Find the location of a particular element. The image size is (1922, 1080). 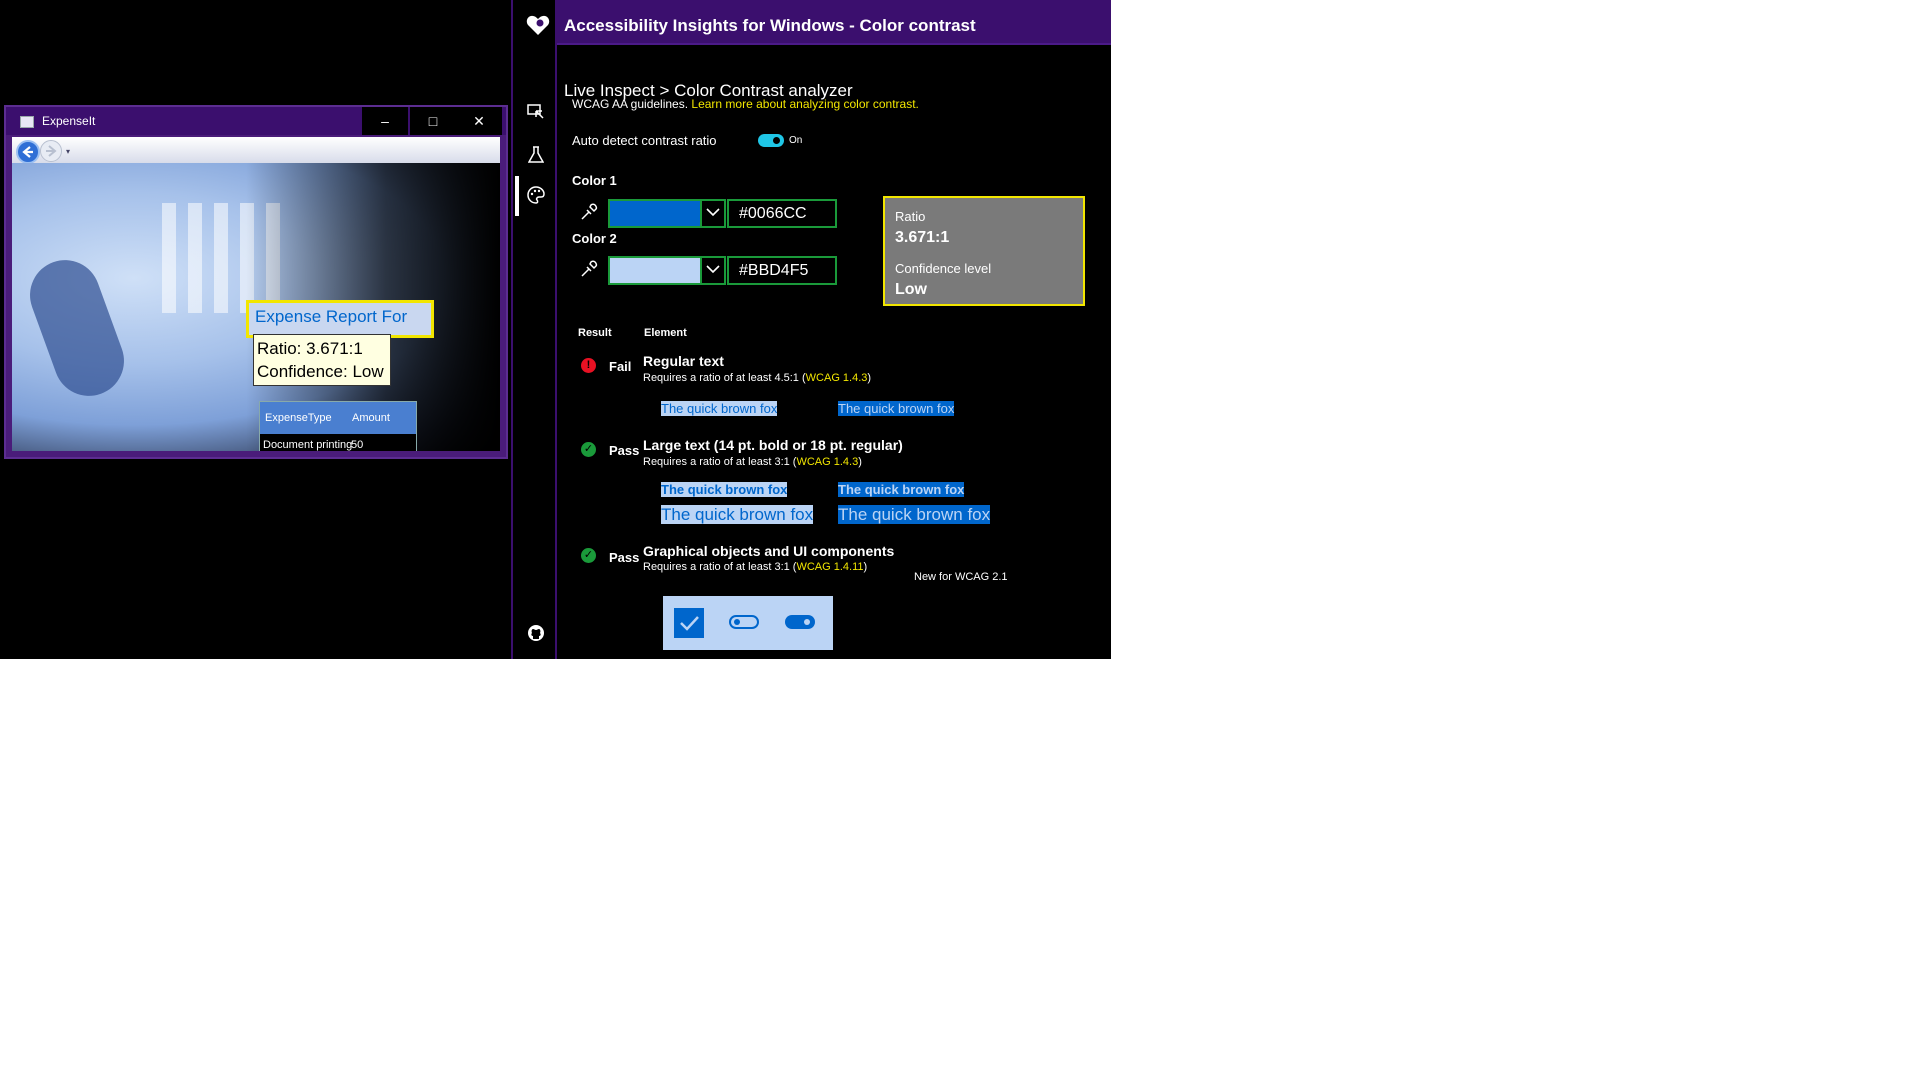

auto-detect-state: On is located at coordinates (796, 140).